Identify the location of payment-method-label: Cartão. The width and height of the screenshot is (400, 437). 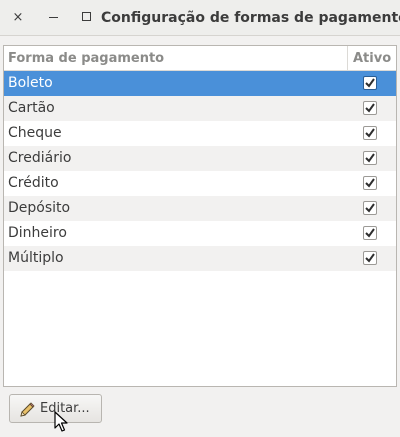
(31, 108).